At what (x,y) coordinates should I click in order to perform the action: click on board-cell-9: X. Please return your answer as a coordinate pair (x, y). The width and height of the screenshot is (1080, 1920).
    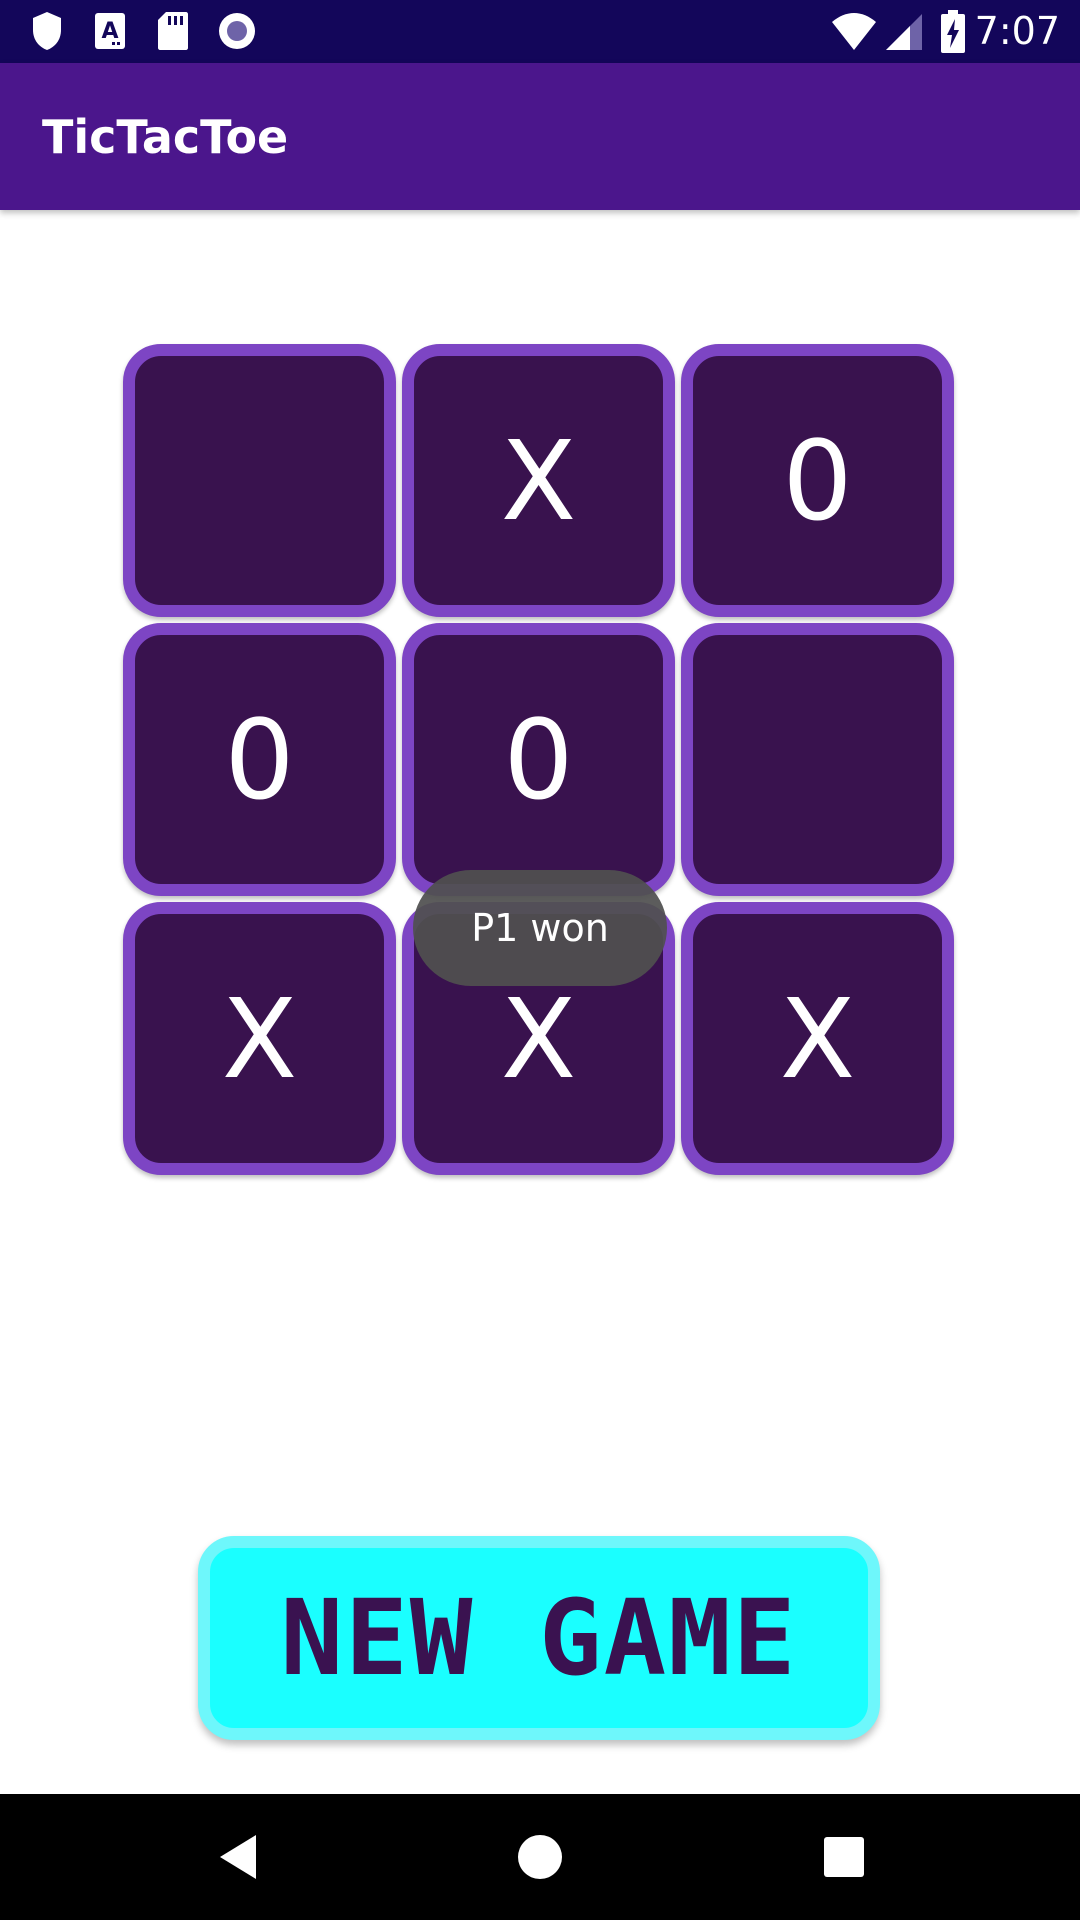
    Looking at the image, I should click on (817, 1038).